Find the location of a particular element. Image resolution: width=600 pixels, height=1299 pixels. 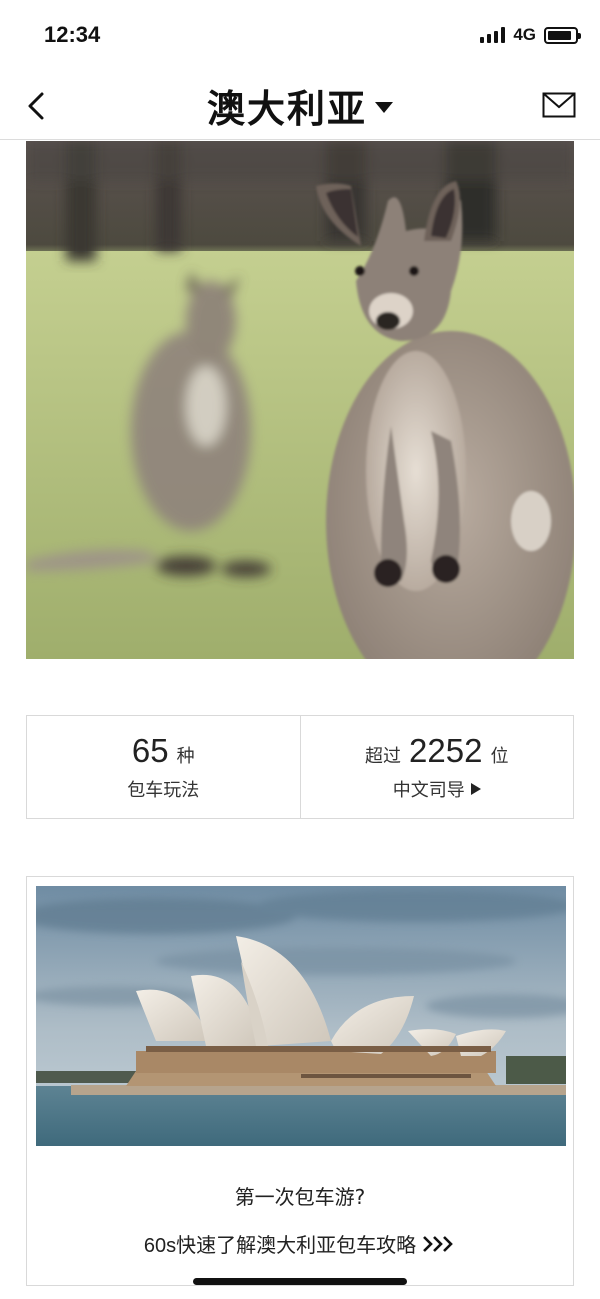

home-indicator is located at coordinates (300, 1281).